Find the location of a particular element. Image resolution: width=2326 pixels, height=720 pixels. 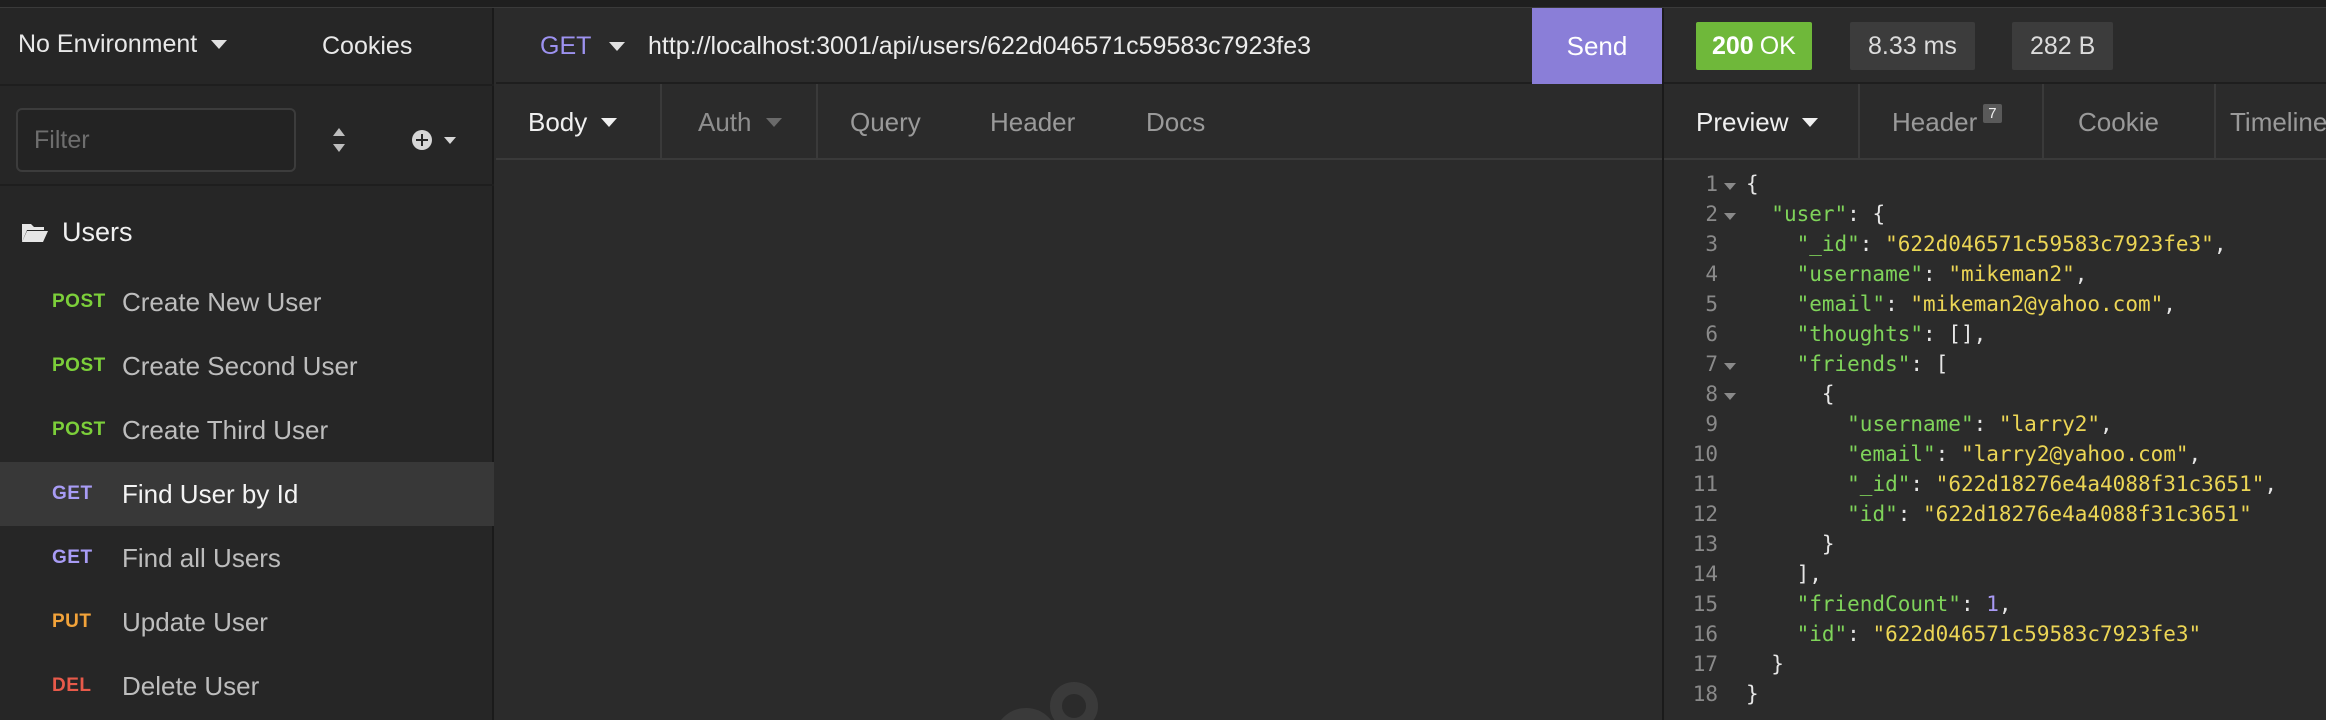

request-name: Find all Users is located at coordinates (201, 557).